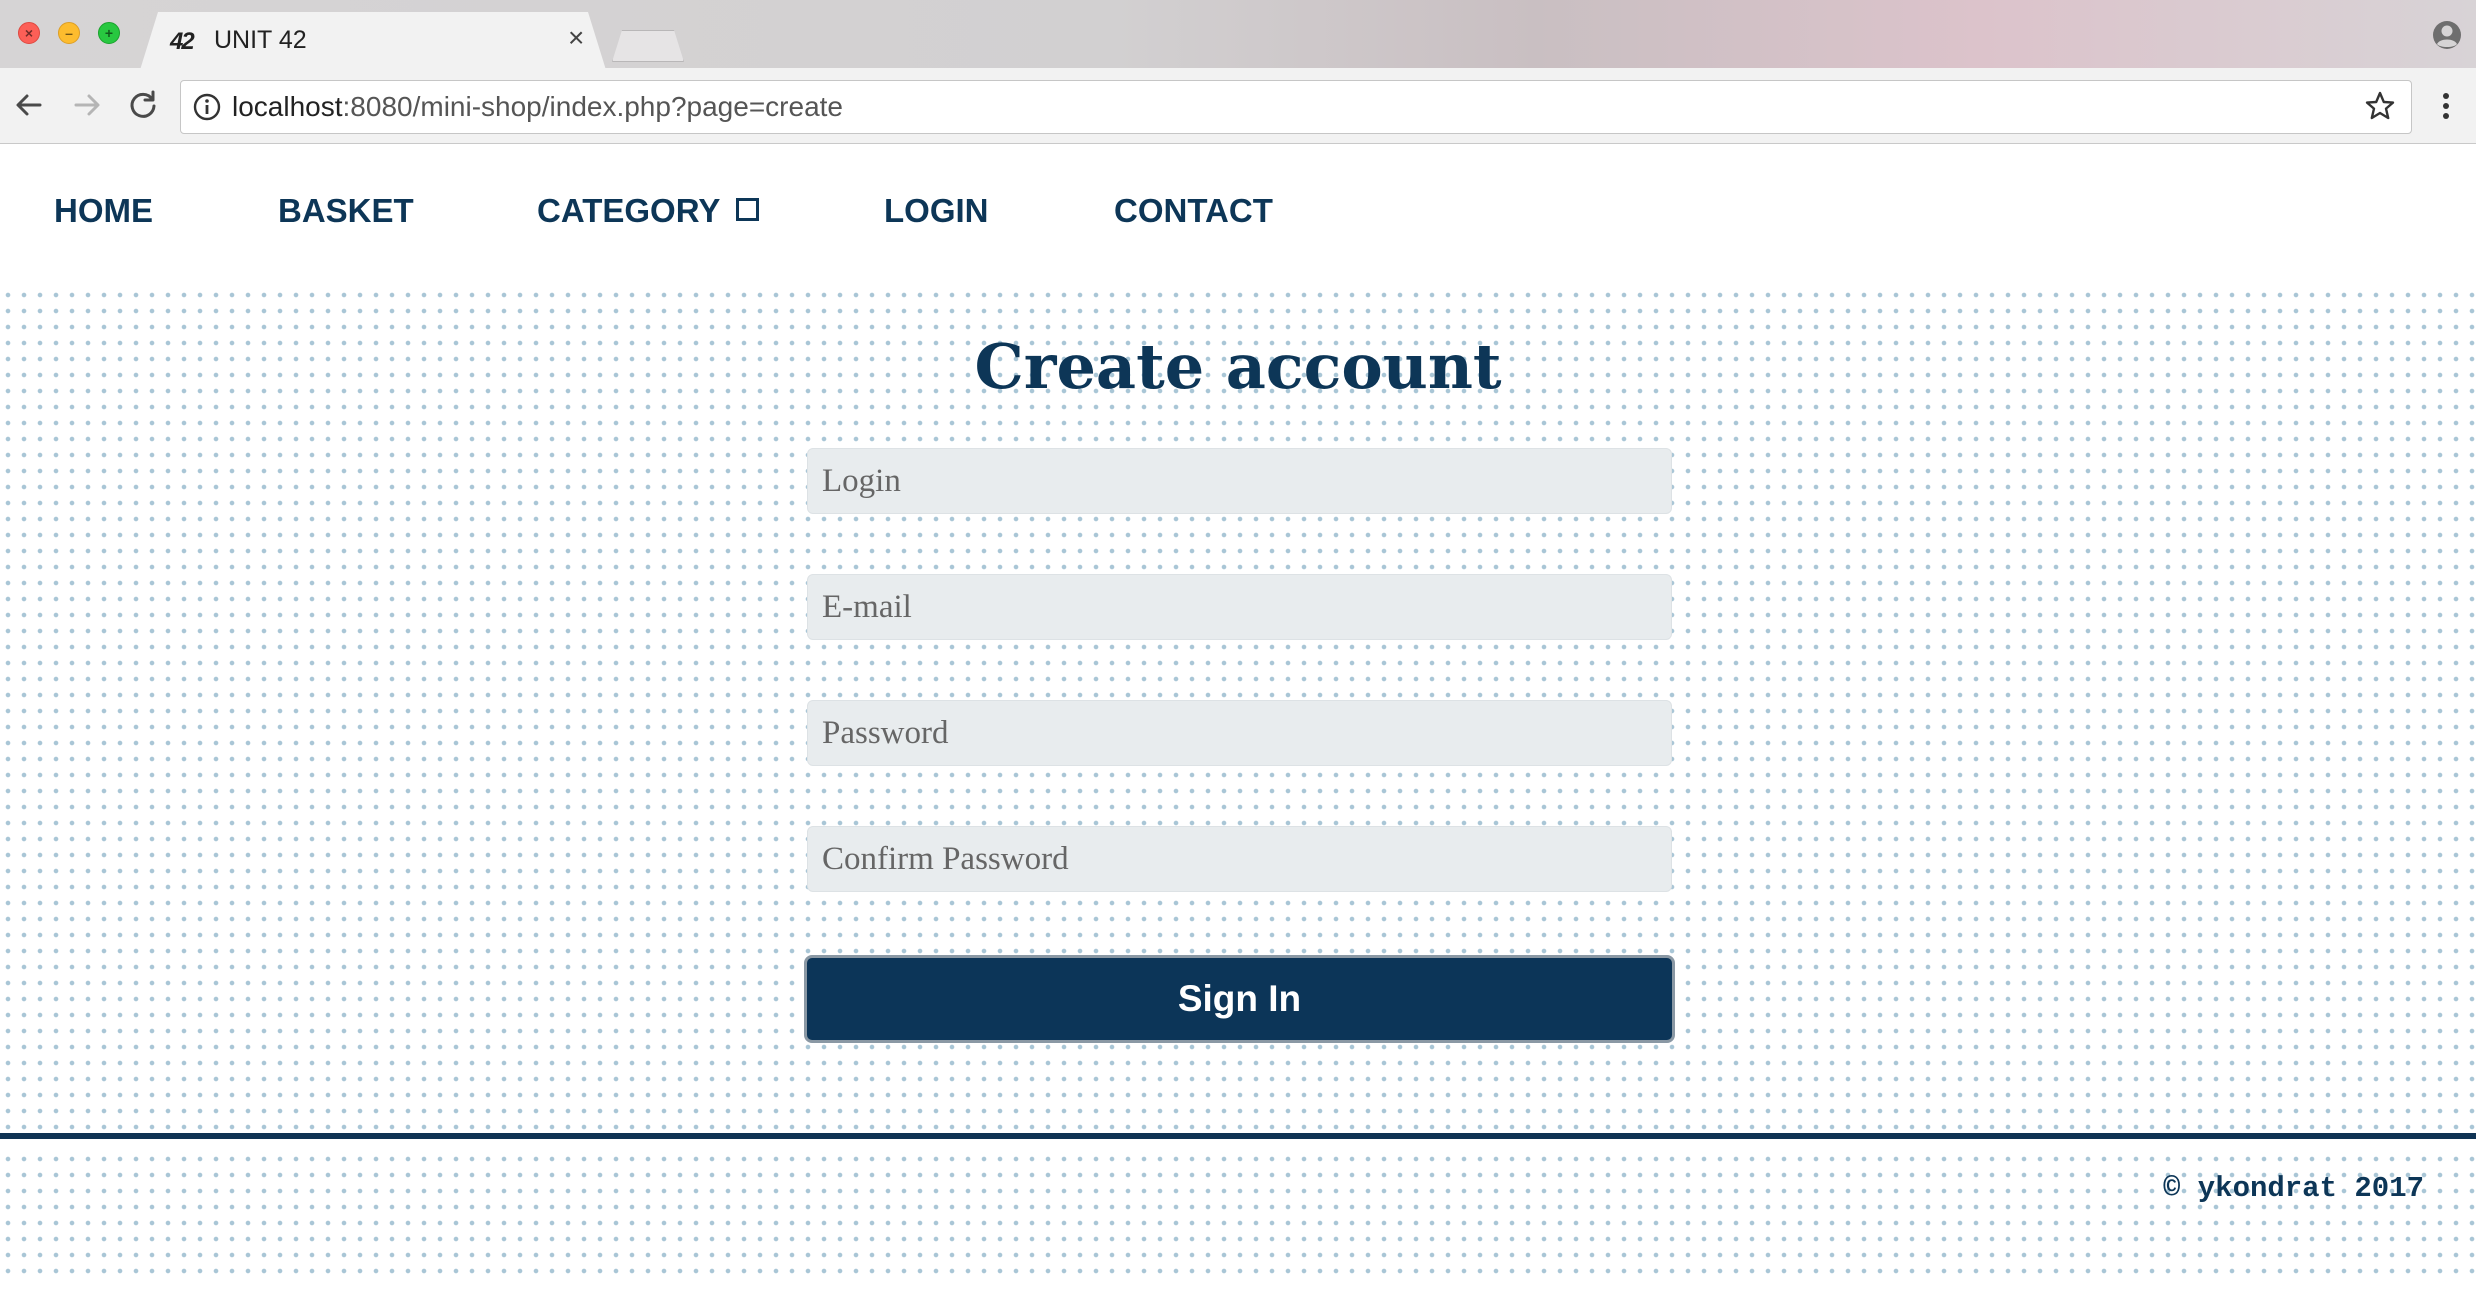 This screenshot has width=2476, height=1296. What do you see at coordinates (1239, 733) in the screenshot?
I see `password-input` at bounding box center [1239, 733].